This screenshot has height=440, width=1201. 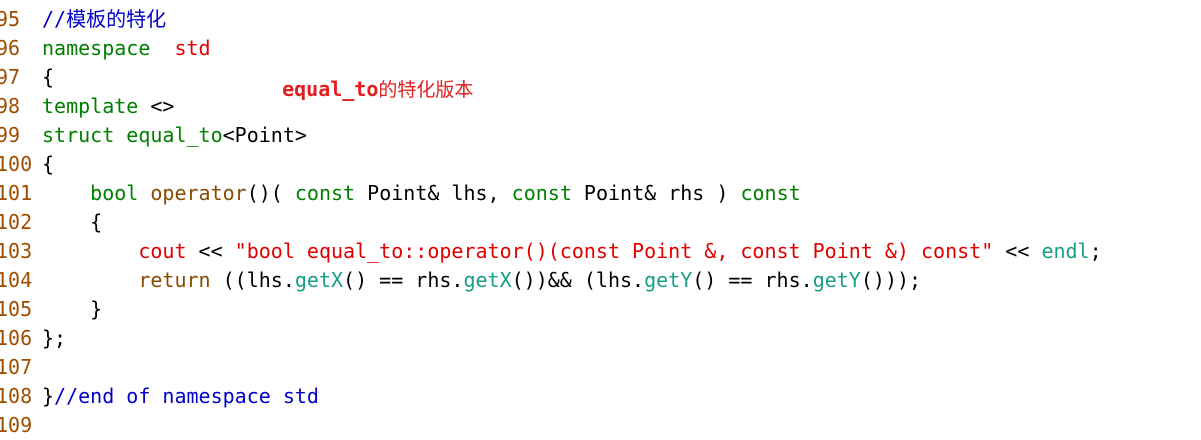 What do you see at coordinates (78, 135) in the screenshot?
I see `code-token: struct` at bounding box center [78, 135].